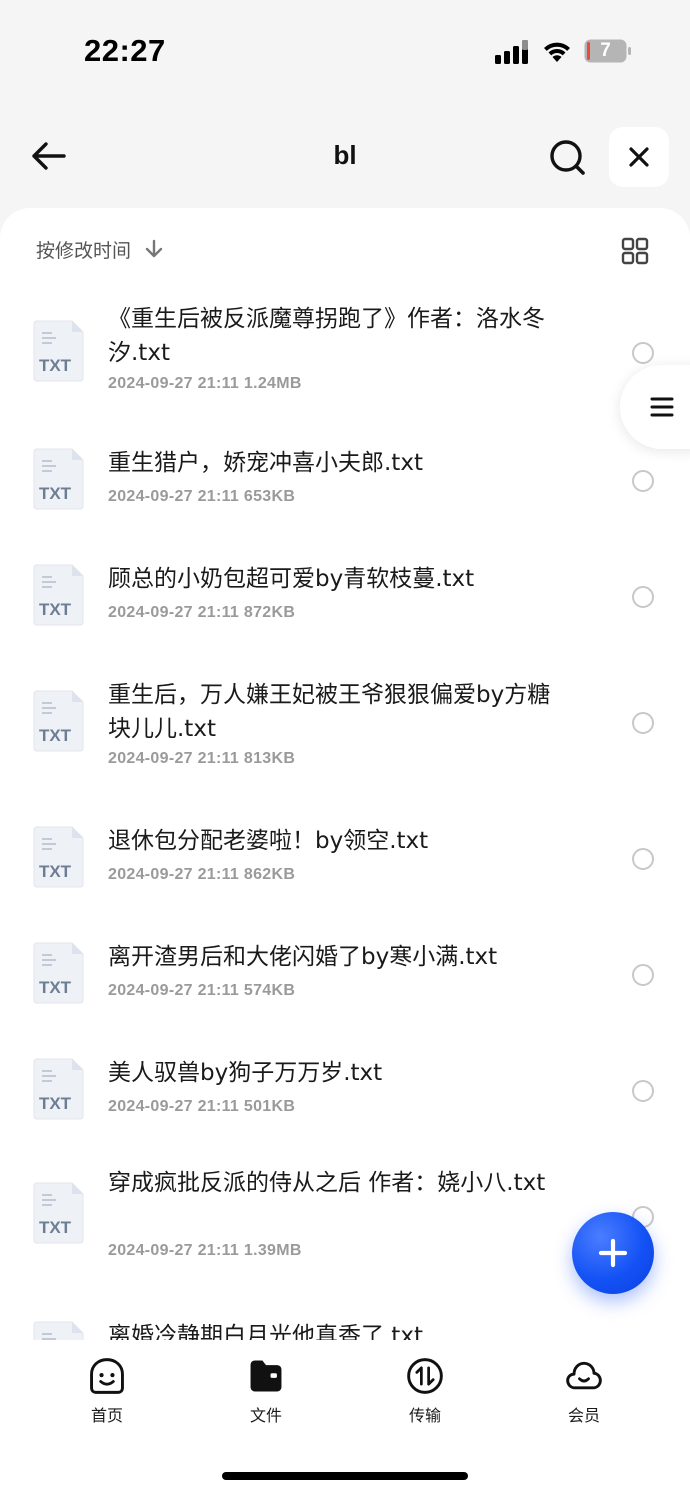  What do you see at coordinates (266, 1376) in the screenshot?
I see `folder-icon` at bounding box center [266, 1376].